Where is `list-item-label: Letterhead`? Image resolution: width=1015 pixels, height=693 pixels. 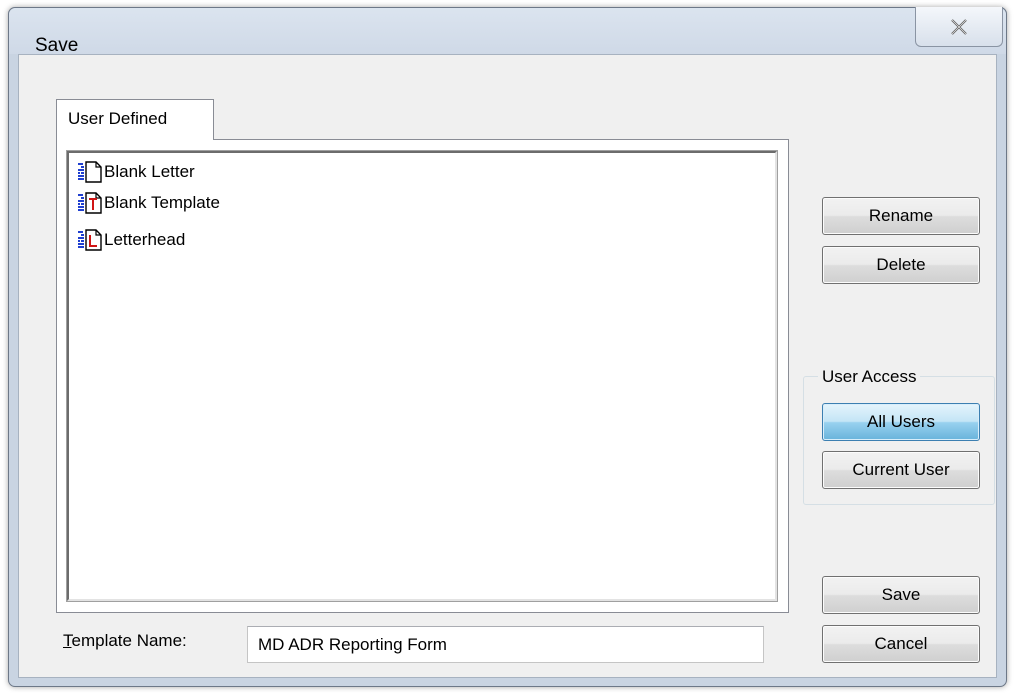 list-item-label: Letterhead is located at coordinates (145, 239).